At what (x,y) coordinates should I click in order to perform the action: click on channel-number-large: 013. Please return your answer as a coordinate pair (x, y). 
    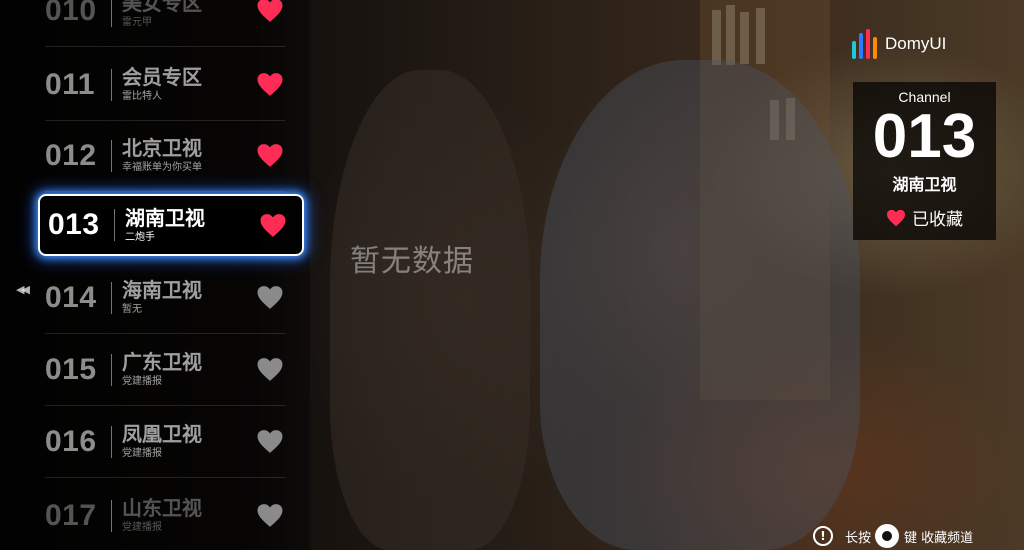
    Looking at the image, I should click on (924, 136).